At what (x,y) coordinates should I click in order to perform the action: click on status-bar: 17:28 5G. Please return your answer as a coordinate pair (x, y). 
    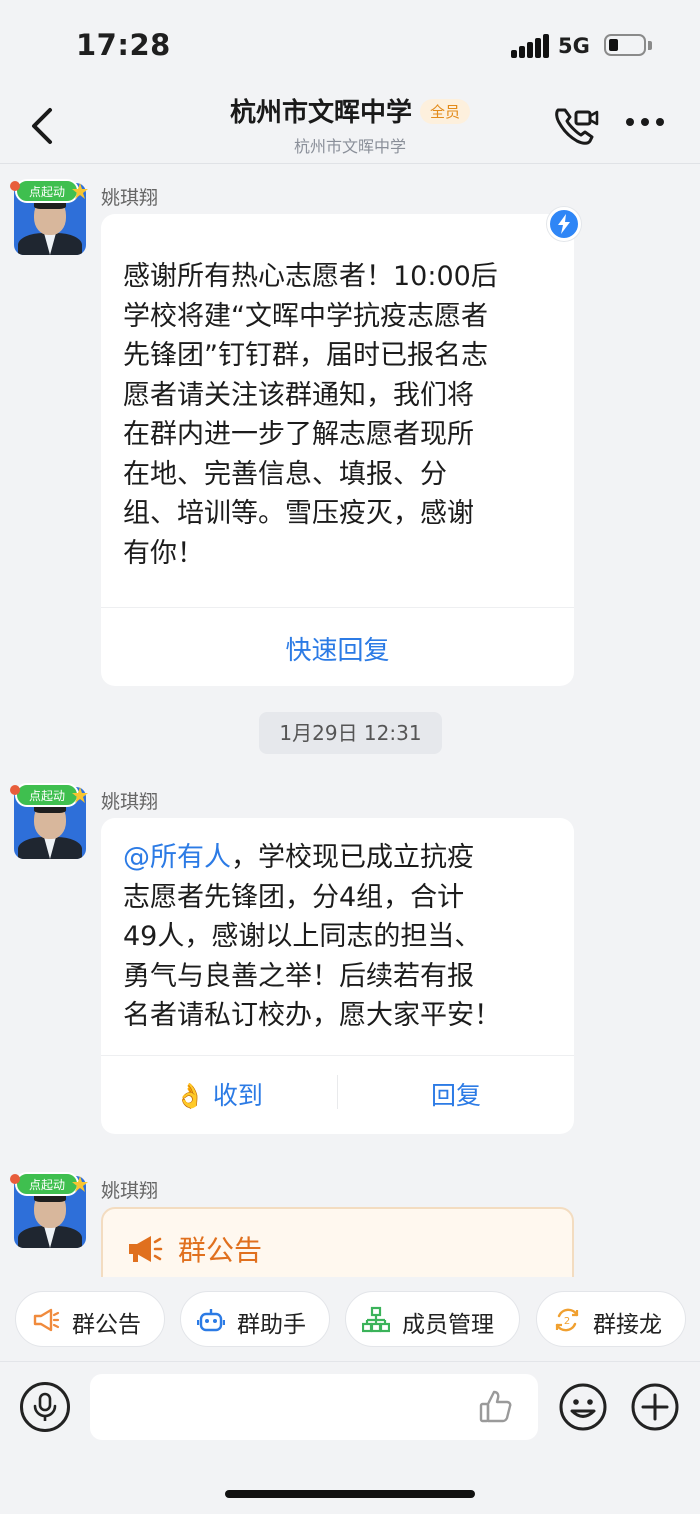
    Looking at the image, I should click on (350, 46).